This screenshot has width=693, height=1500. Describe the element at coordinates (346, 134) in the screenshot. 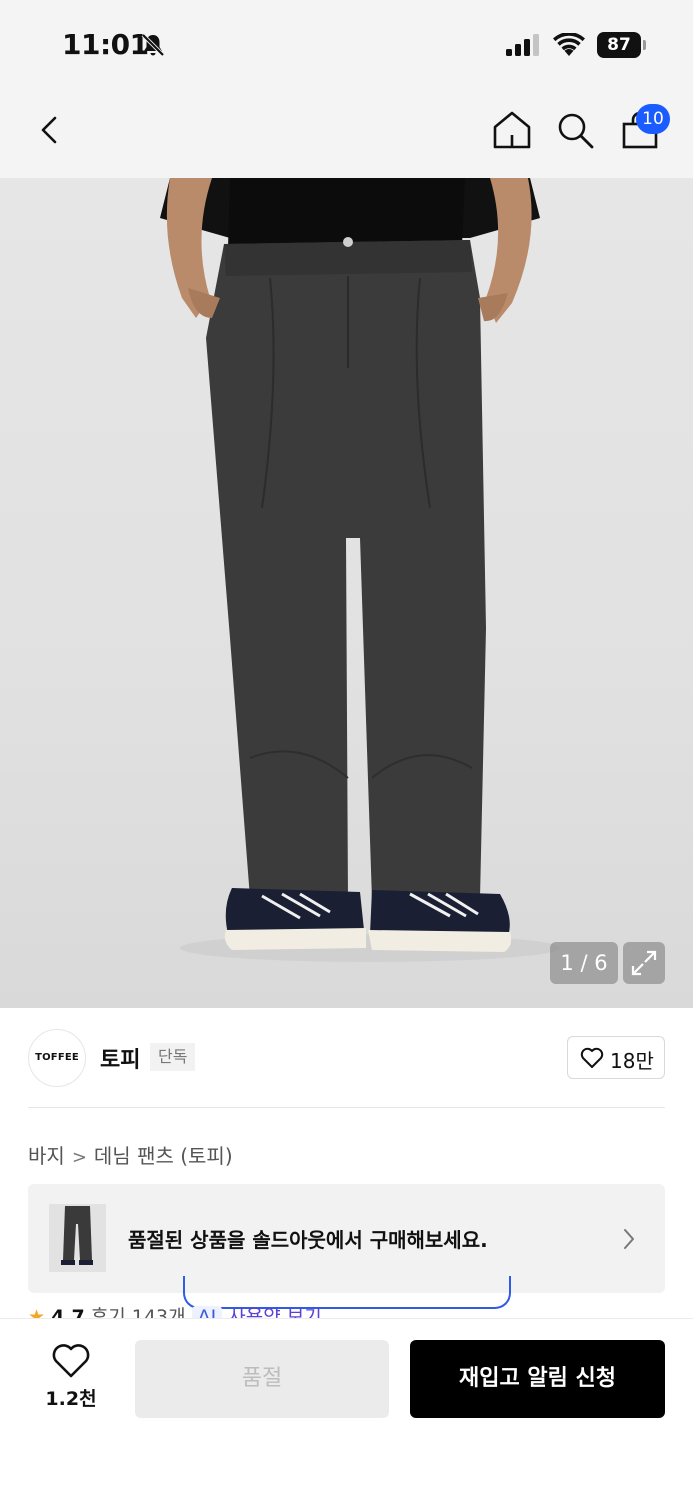

I see `top-nav-bar` at that location.